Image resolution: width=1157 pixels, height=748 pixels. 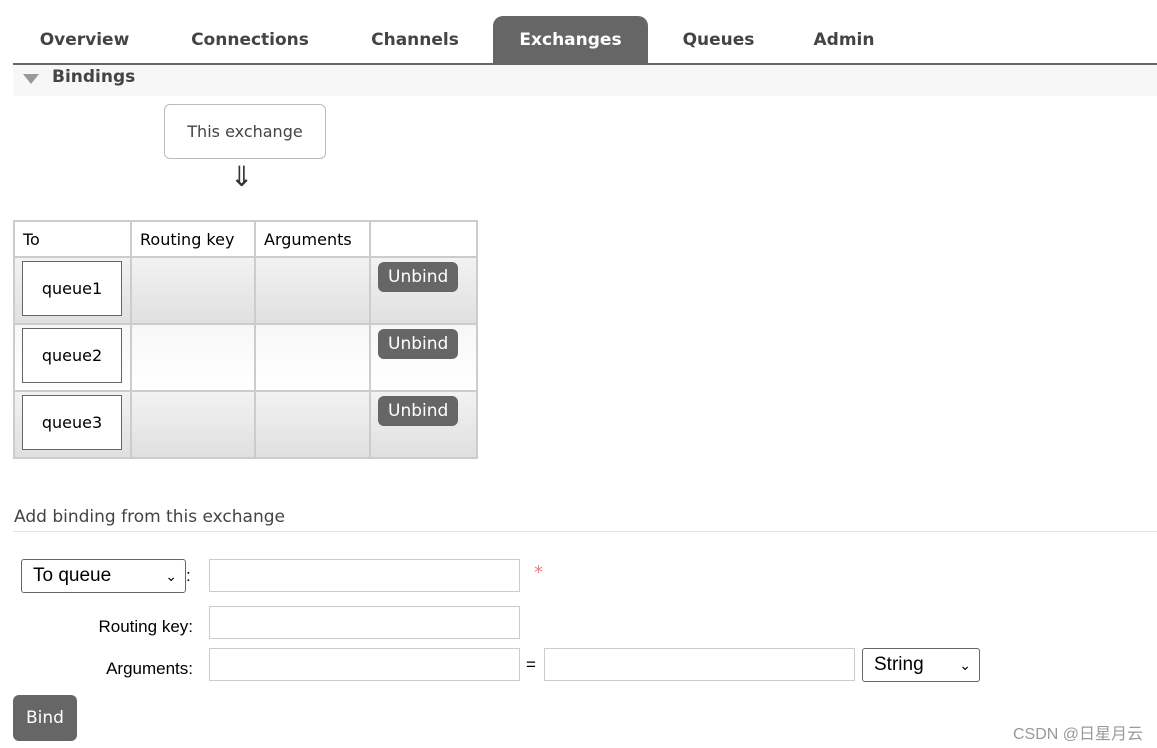 What do you see at coordinates (570, 39) in the screenshot?
I see `tab-exchanges: Exchanges` at bounding box center [570, 39].